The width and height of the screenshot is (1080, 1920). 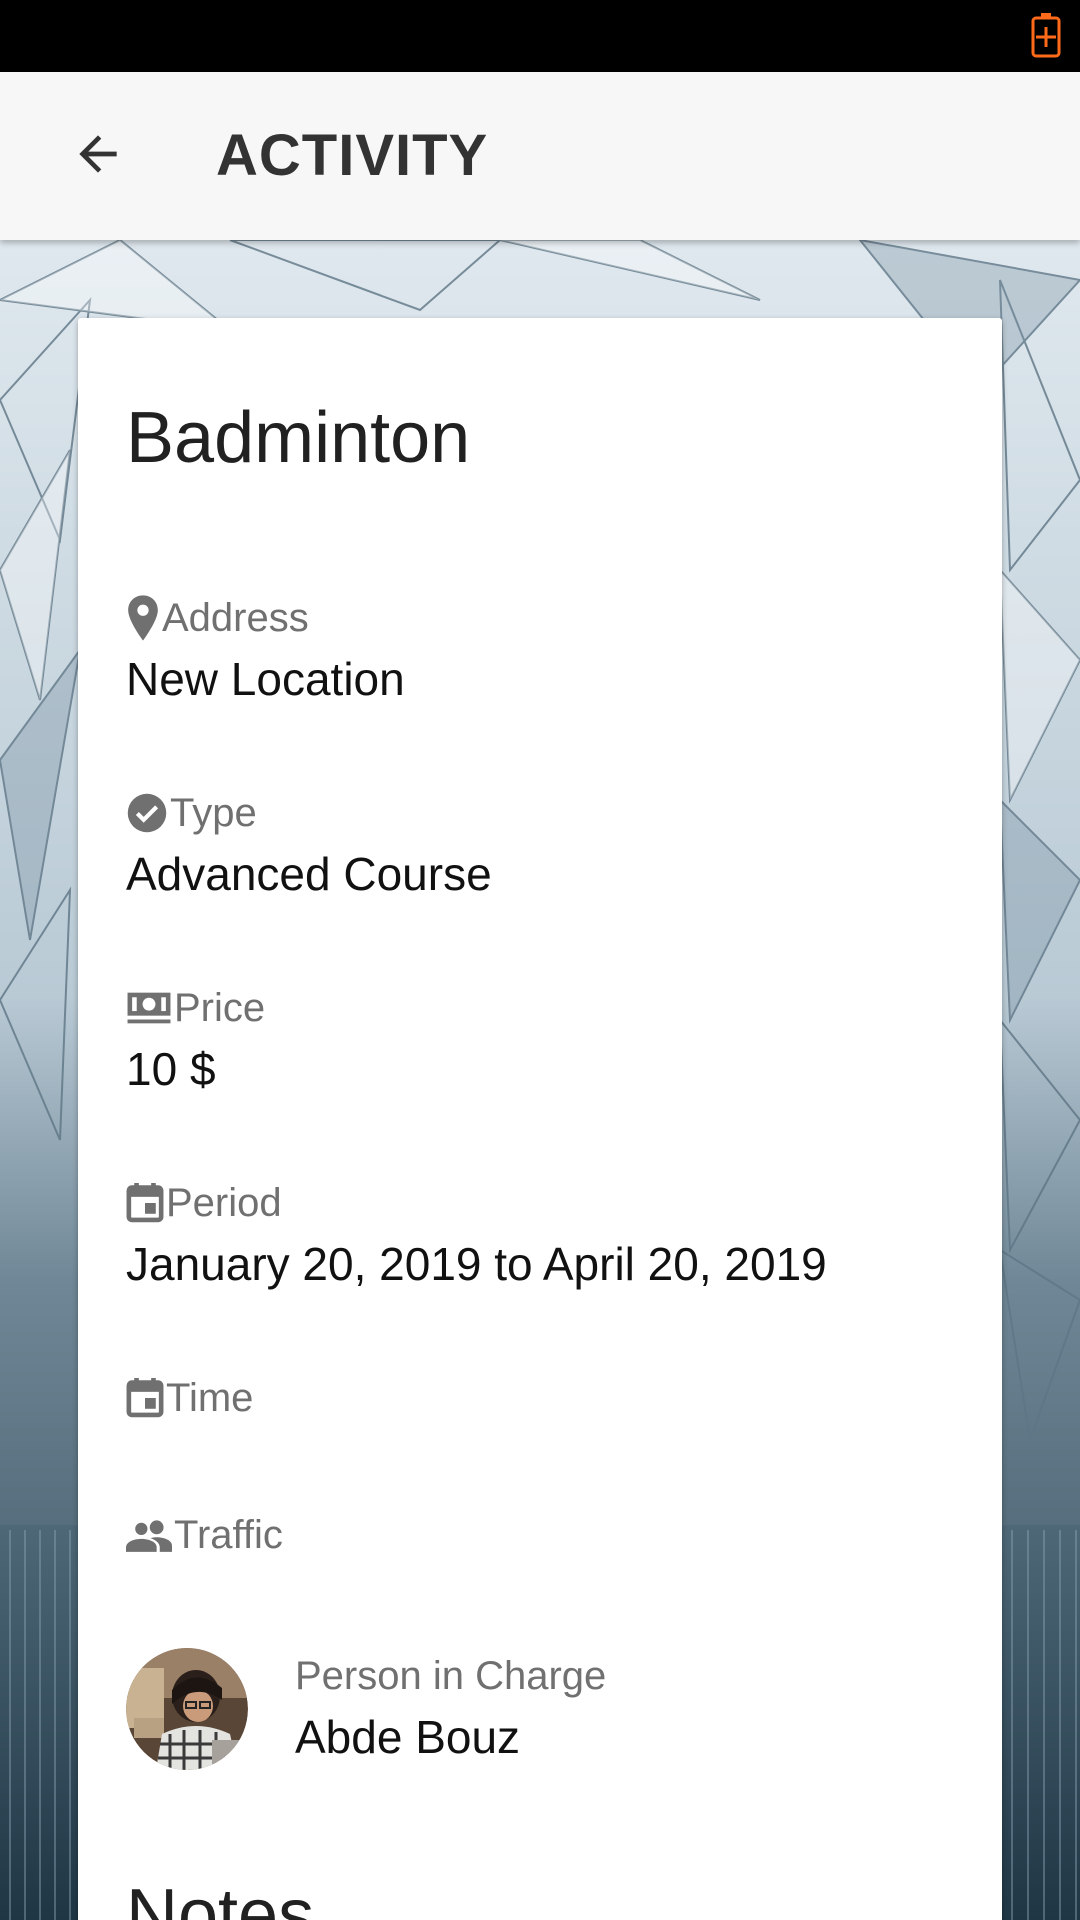 What do you see at coordinates (476, 1264) in the screenshot?
I see `period-value: January 20, 2019 to April 20, 2019` at bounding box center [476, 1264].